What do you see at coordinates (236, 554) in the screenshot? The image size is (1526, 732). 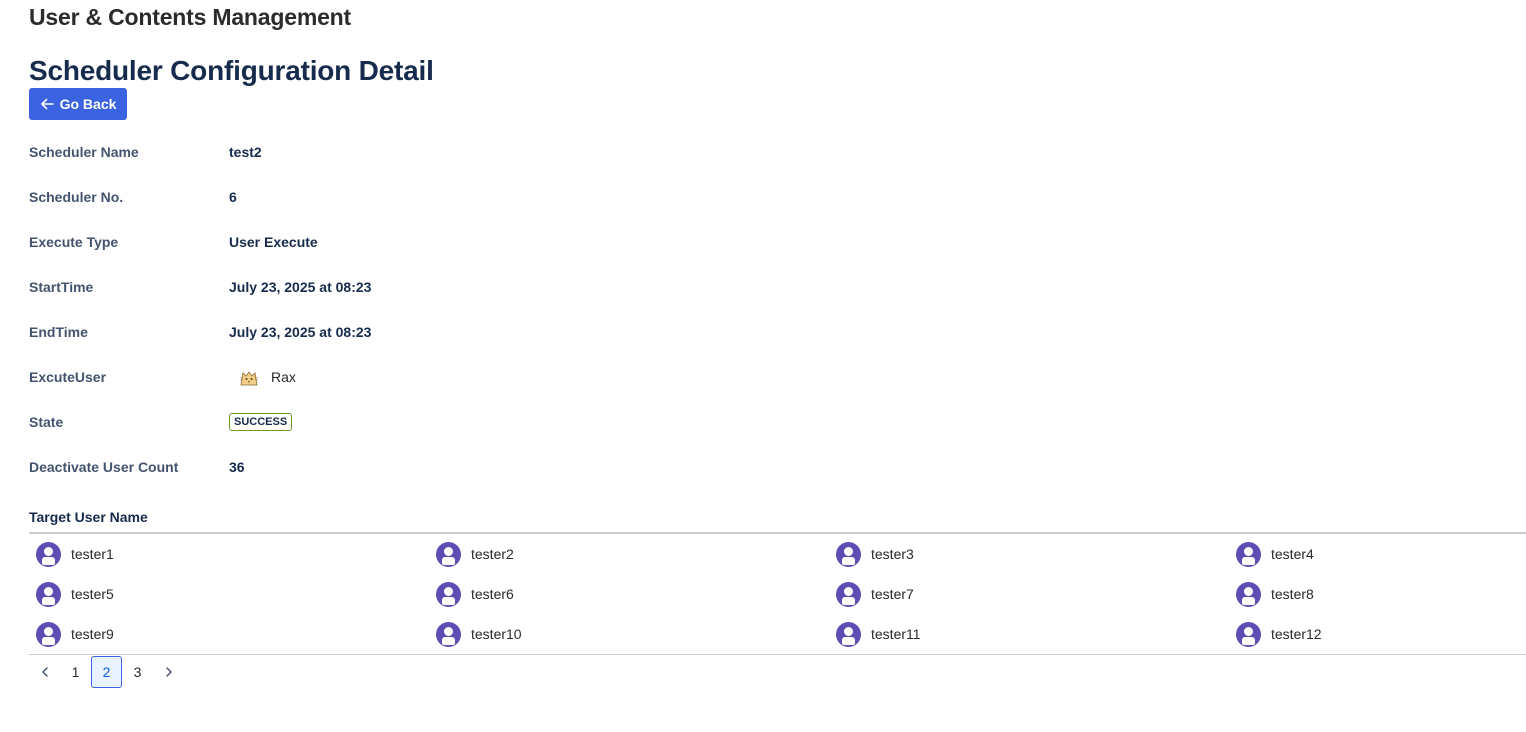 I see `target-user-item: tester1` at bounding box center [236, 554].